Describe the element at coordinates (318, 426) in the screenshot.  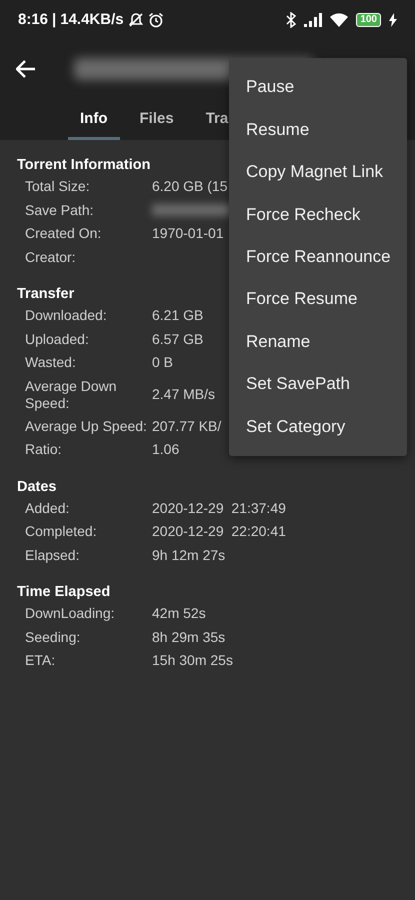
I see `menu-item: Set Category` at that location.